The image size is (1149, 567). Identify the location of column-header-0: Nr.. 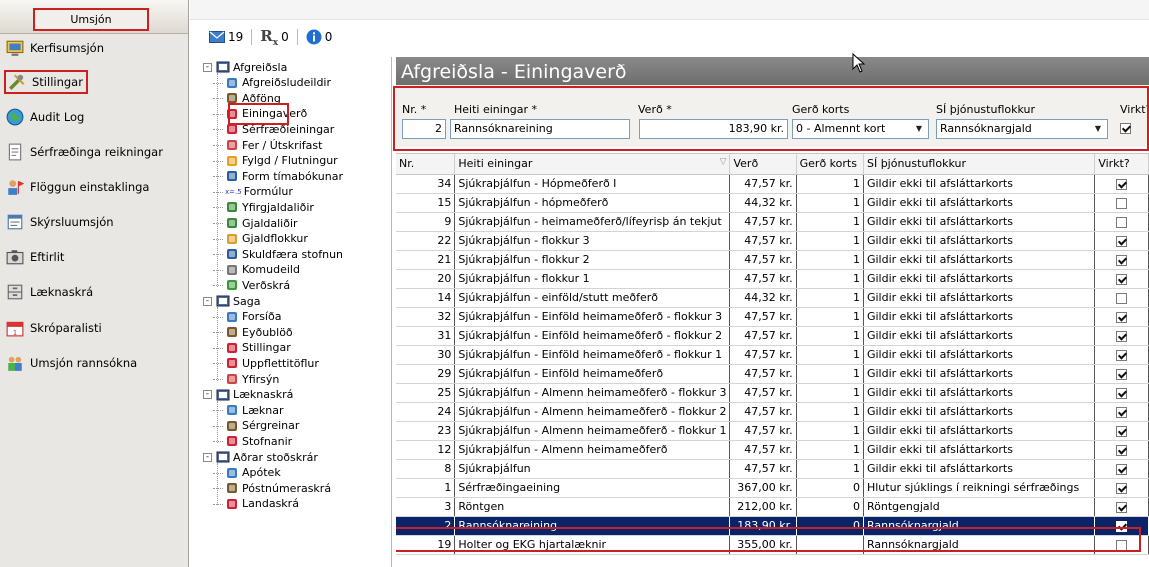
(426, 164).